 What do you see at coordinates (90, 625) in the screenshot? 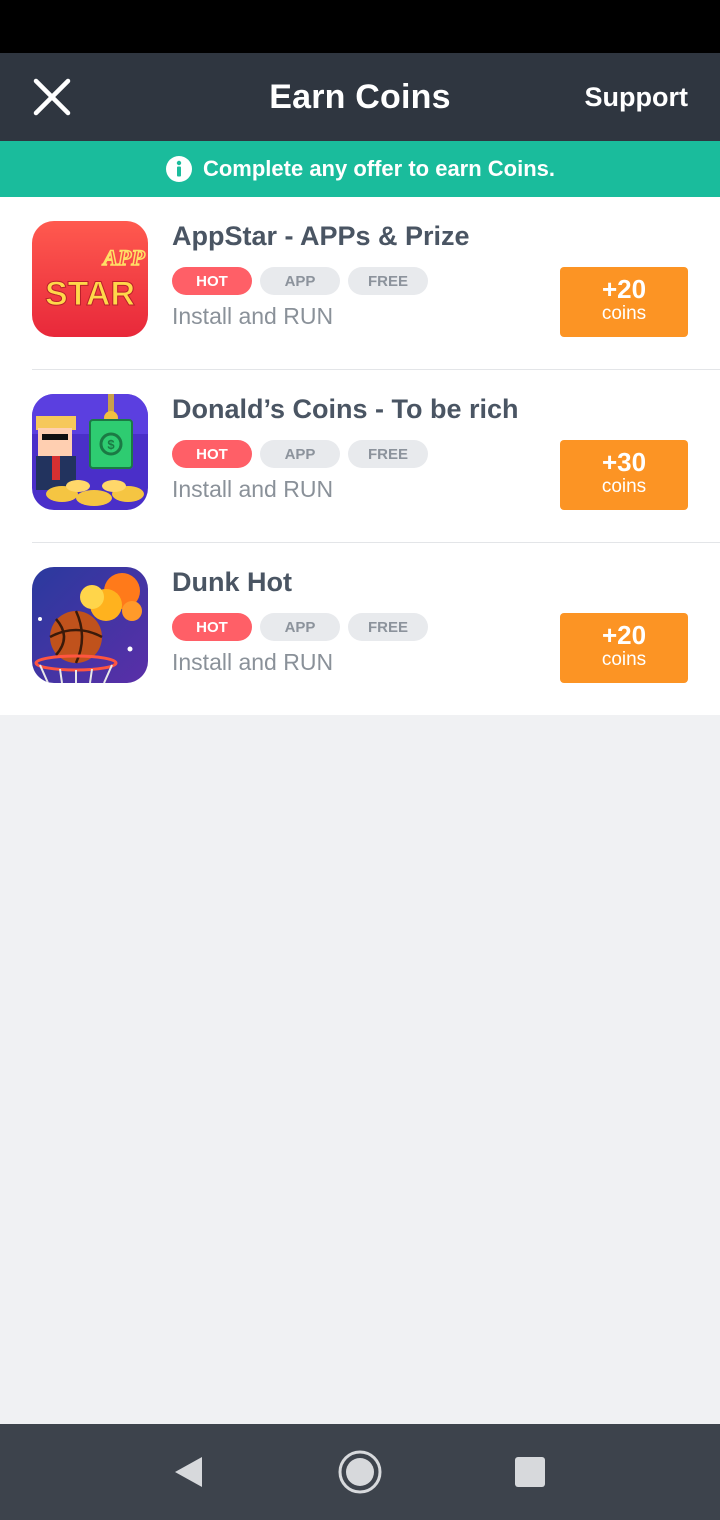
I see `dunk-hot-app-icon` at bounding box center [90, 625].